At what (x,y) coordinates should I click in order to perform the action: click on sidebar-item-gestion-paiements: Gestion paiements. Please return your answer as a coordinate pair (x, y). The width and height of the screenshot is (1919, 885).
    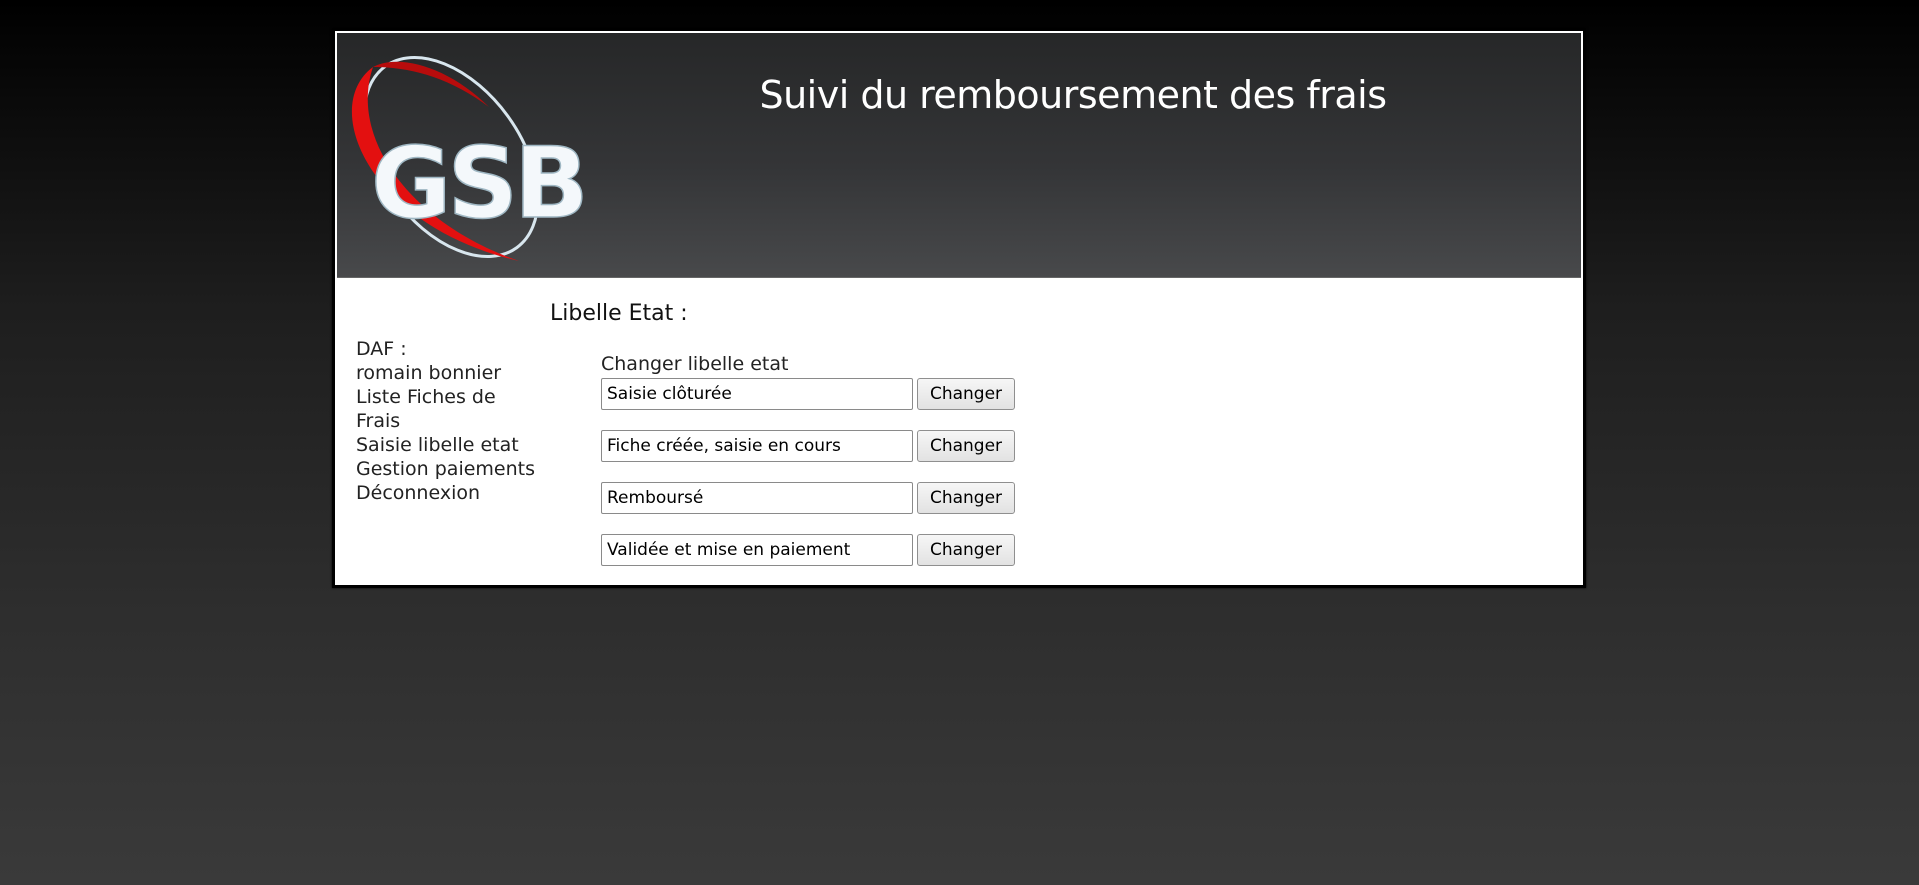
    Looking at the image, I should click on (446, 469).